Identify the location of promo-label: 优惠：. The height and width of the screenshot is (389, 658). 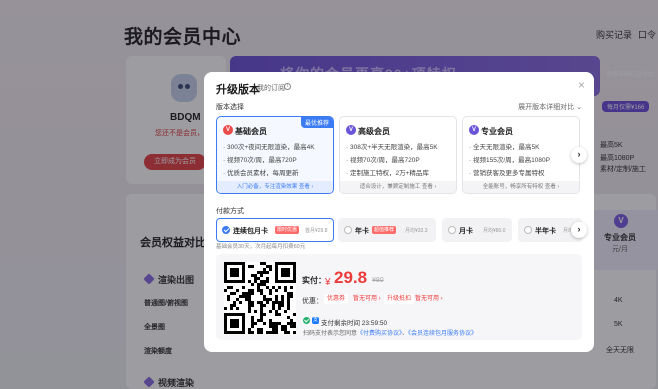
(312, 301).